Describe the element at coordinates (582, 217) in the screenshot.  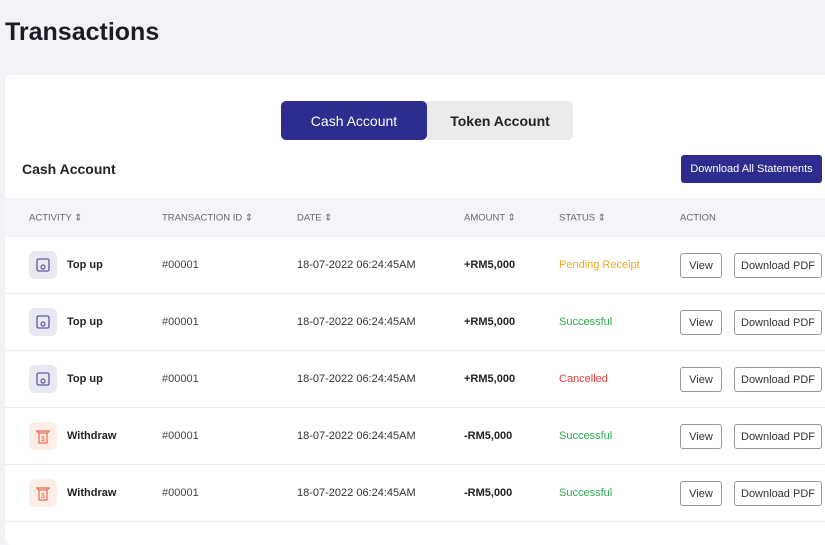
I see `header-status: STATUS ⇕` at that location.